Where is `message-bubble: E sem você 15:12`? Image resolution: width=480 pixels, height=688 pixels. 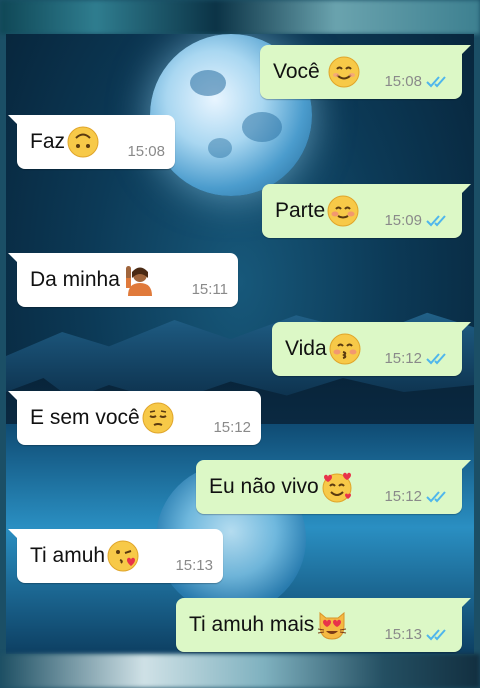 message-bubble: E sem você 15:12 is located at coordinates (134, 418).